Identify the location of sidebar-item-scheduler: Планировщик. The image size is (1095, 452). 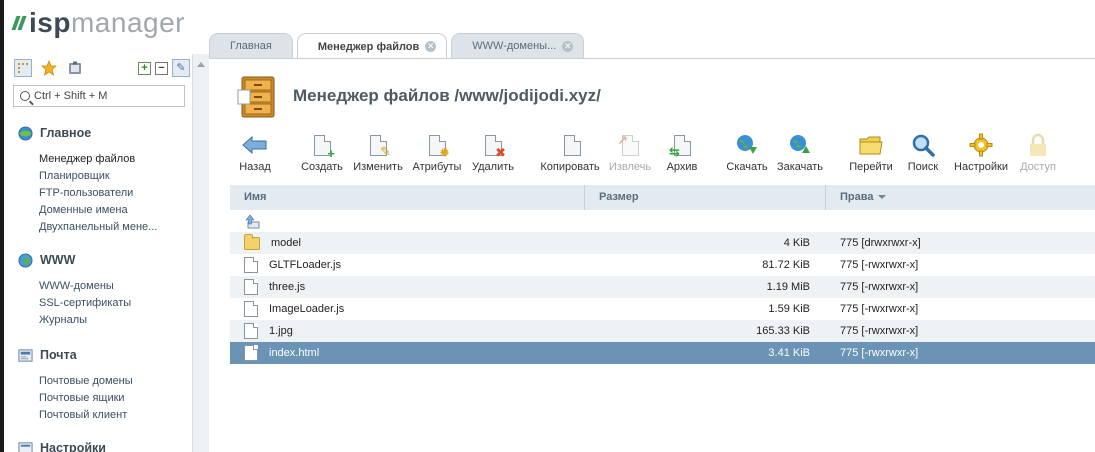
(98, 176).